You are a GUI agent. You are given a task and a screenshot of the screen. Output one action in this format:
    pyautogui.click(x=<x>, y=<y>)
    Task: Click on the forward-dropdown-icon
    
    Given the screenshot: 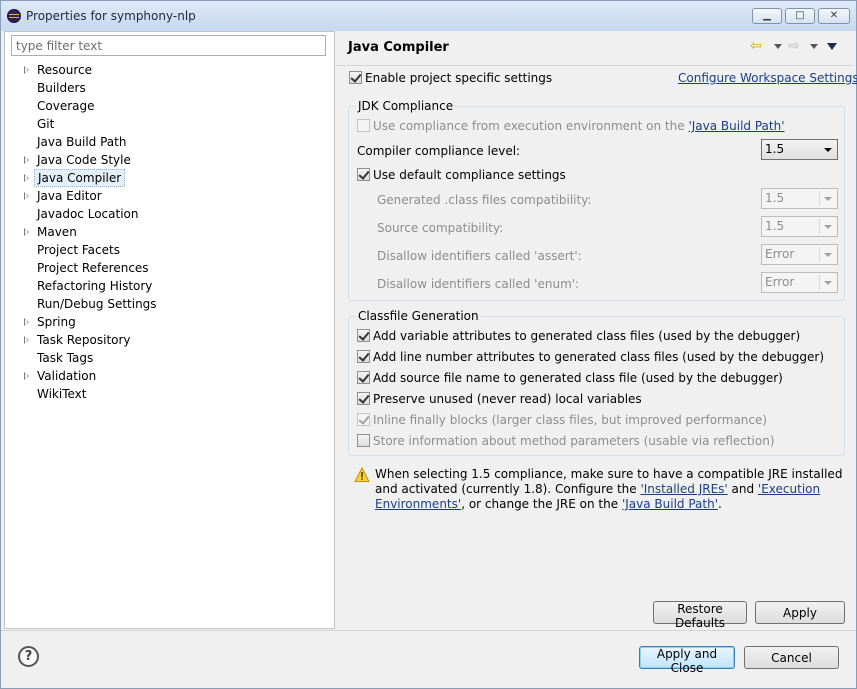 What is the action you would take?
    pyautogui.click(x=814, y=46)
    